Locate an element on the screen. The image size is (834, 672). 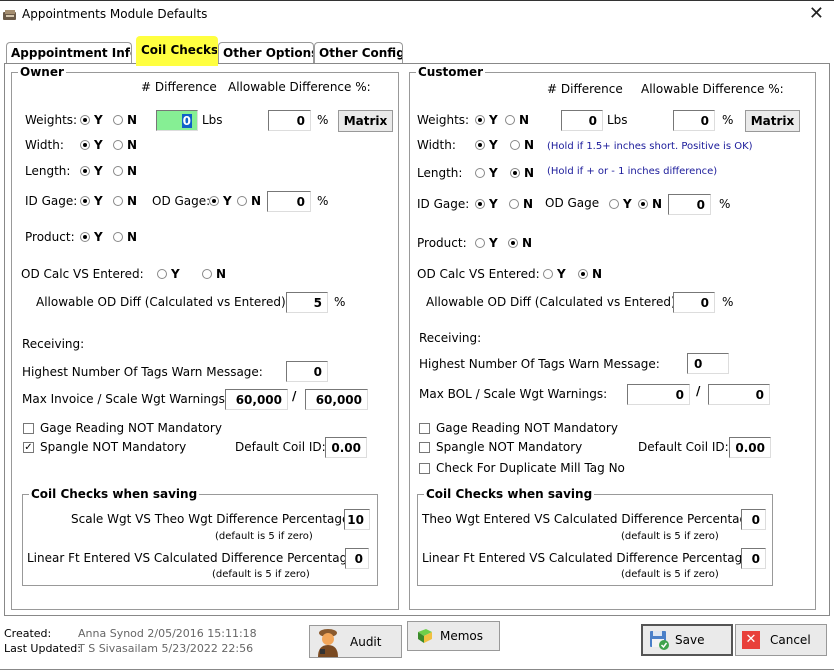
tab-other-config: Other Config is located at coordinates (358, 53).